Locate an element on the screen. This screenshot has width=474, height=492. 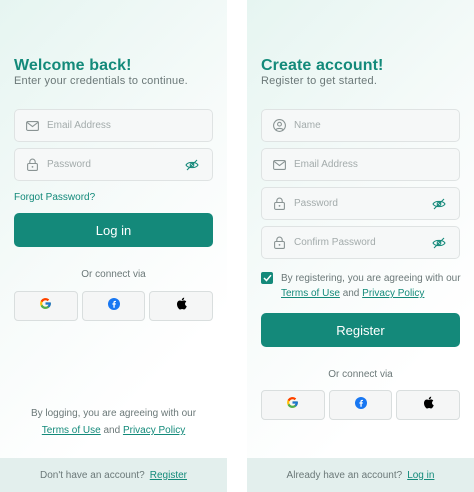
register-terms-and: and is located at coordinates (351, 293).